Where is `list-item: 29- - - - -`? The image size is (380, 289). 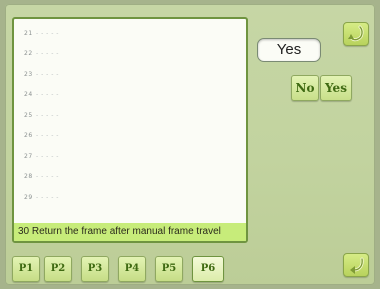 list-item: 29- - - - - is located at coordinates (130, 197).